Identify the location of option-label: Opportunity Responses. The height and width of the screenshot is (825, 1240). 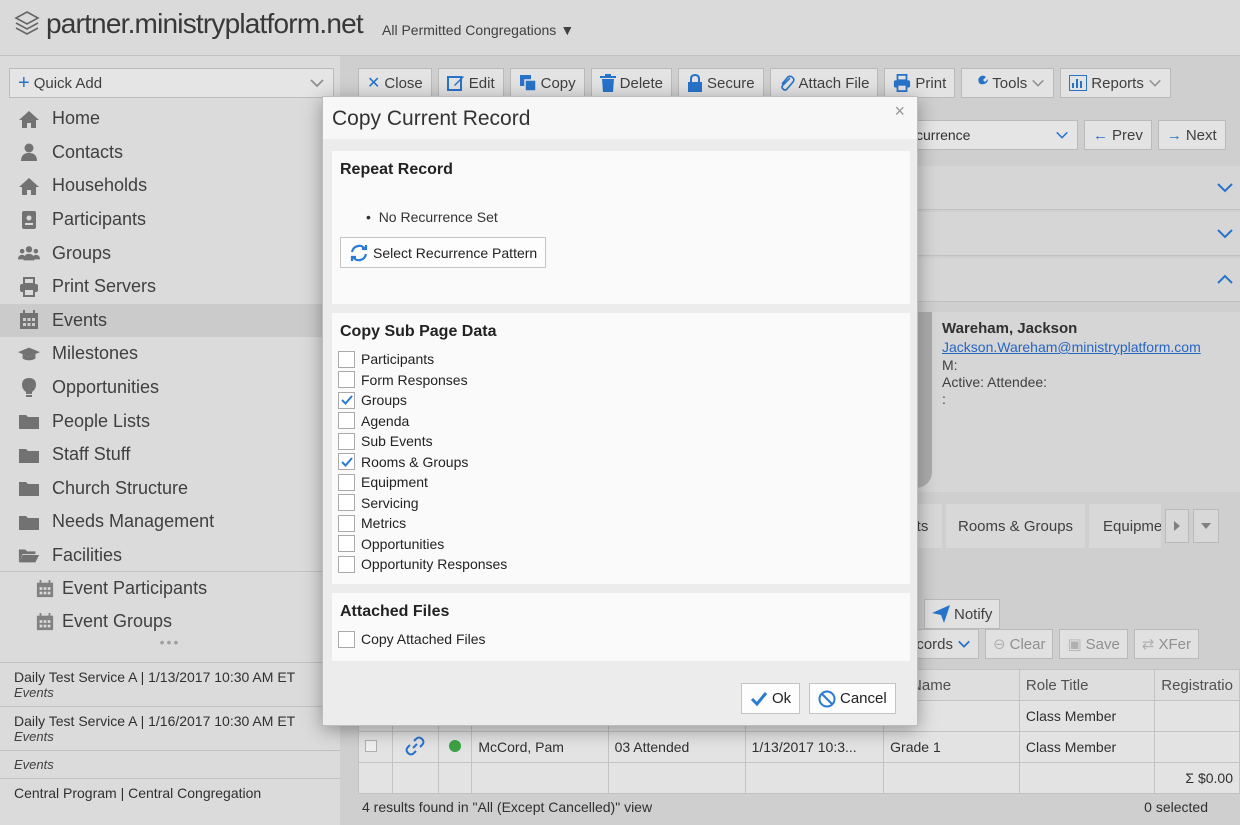
(434, 564).